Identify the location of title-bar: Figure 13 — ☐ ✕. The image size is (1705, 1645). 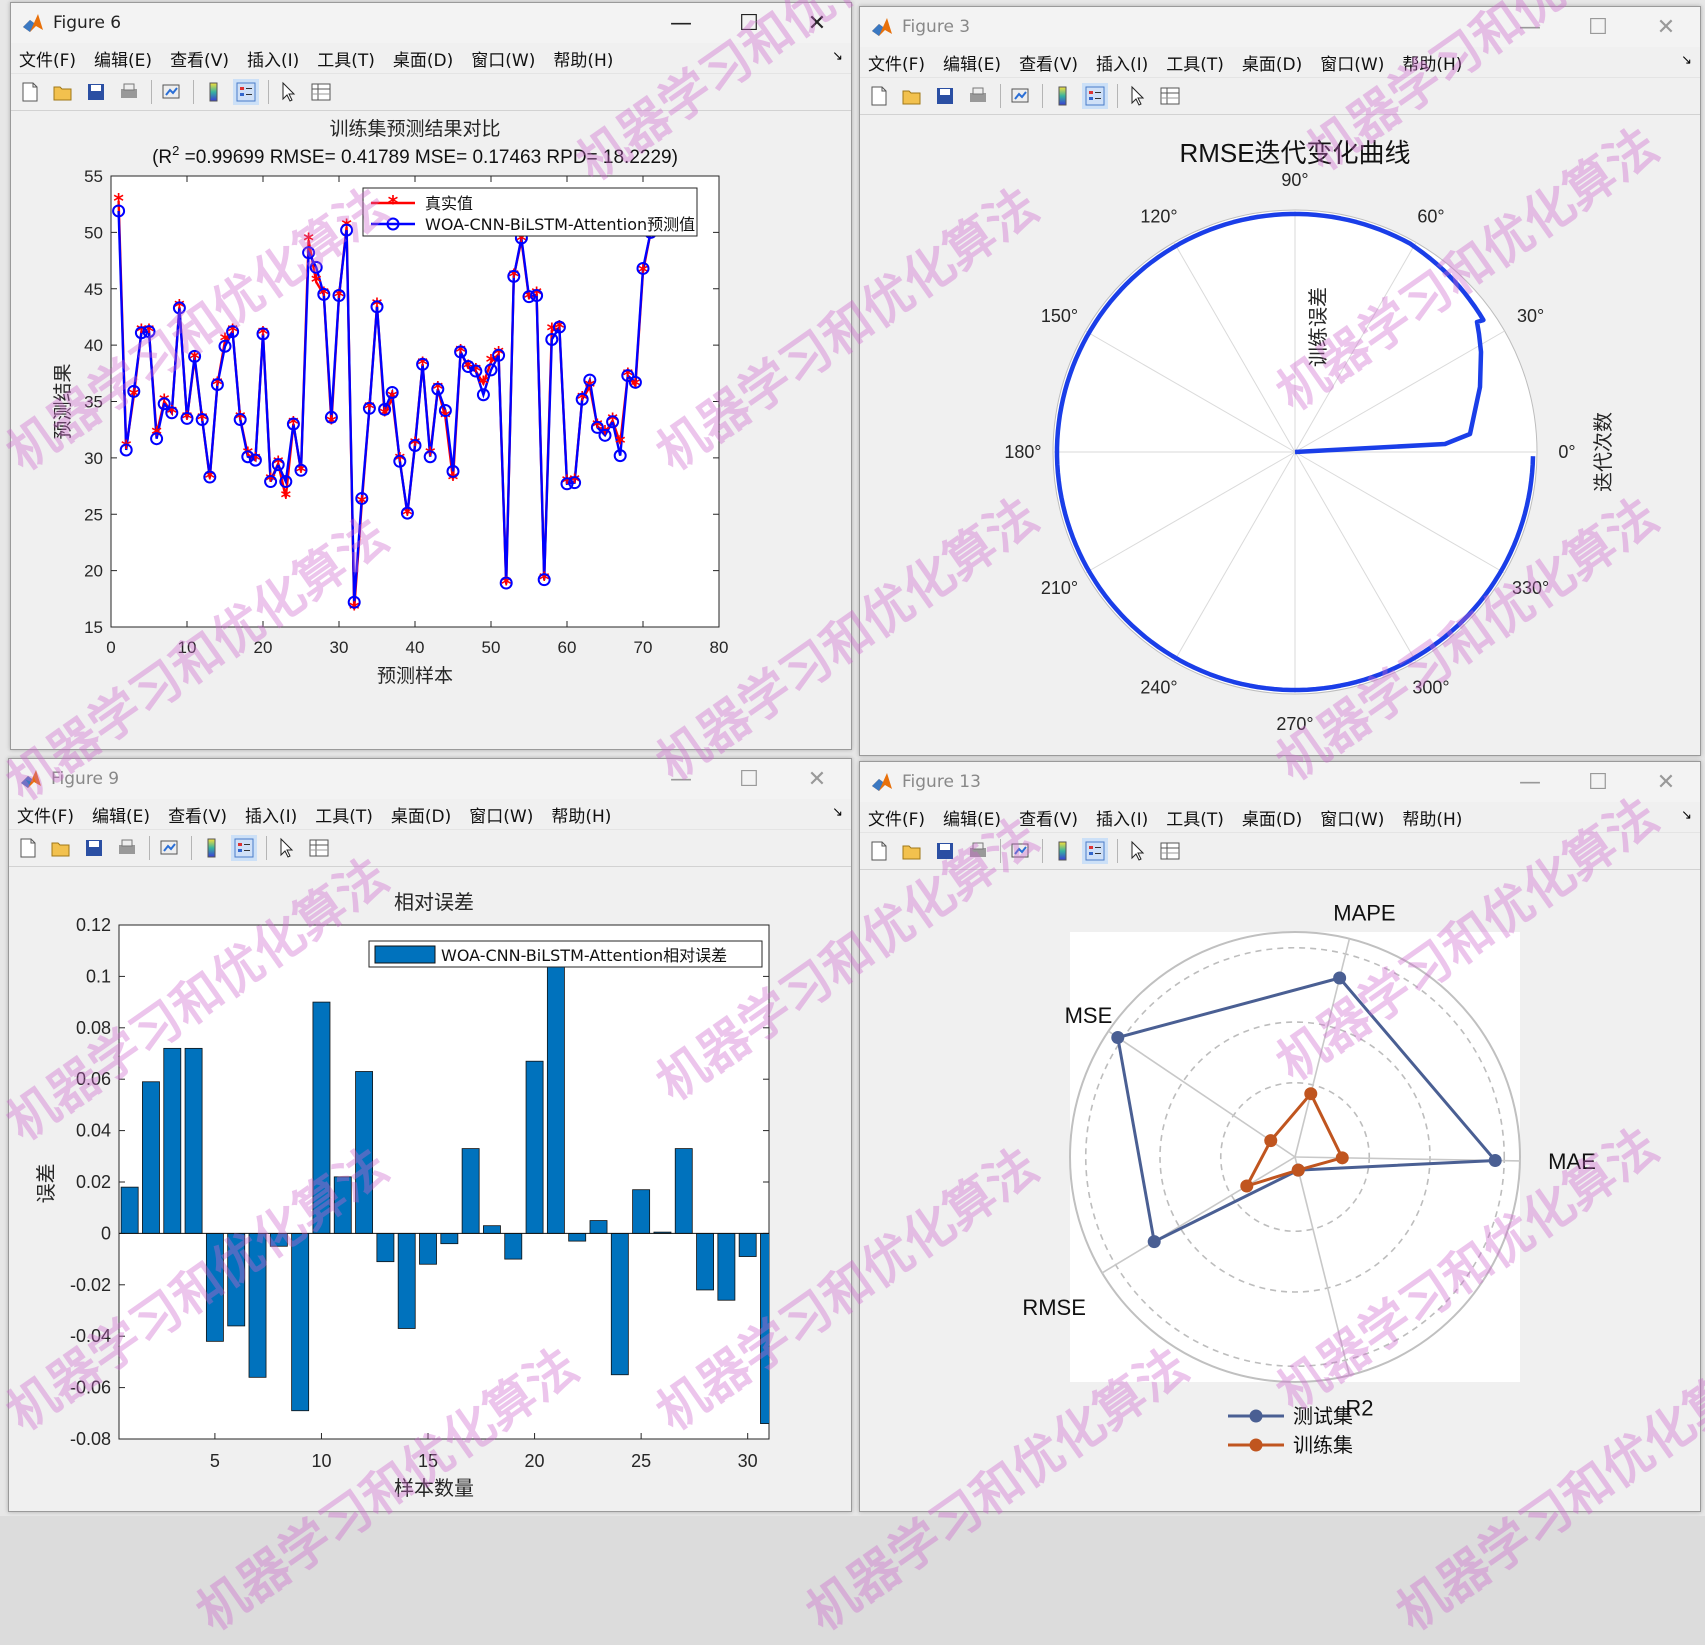
(1280, 782).